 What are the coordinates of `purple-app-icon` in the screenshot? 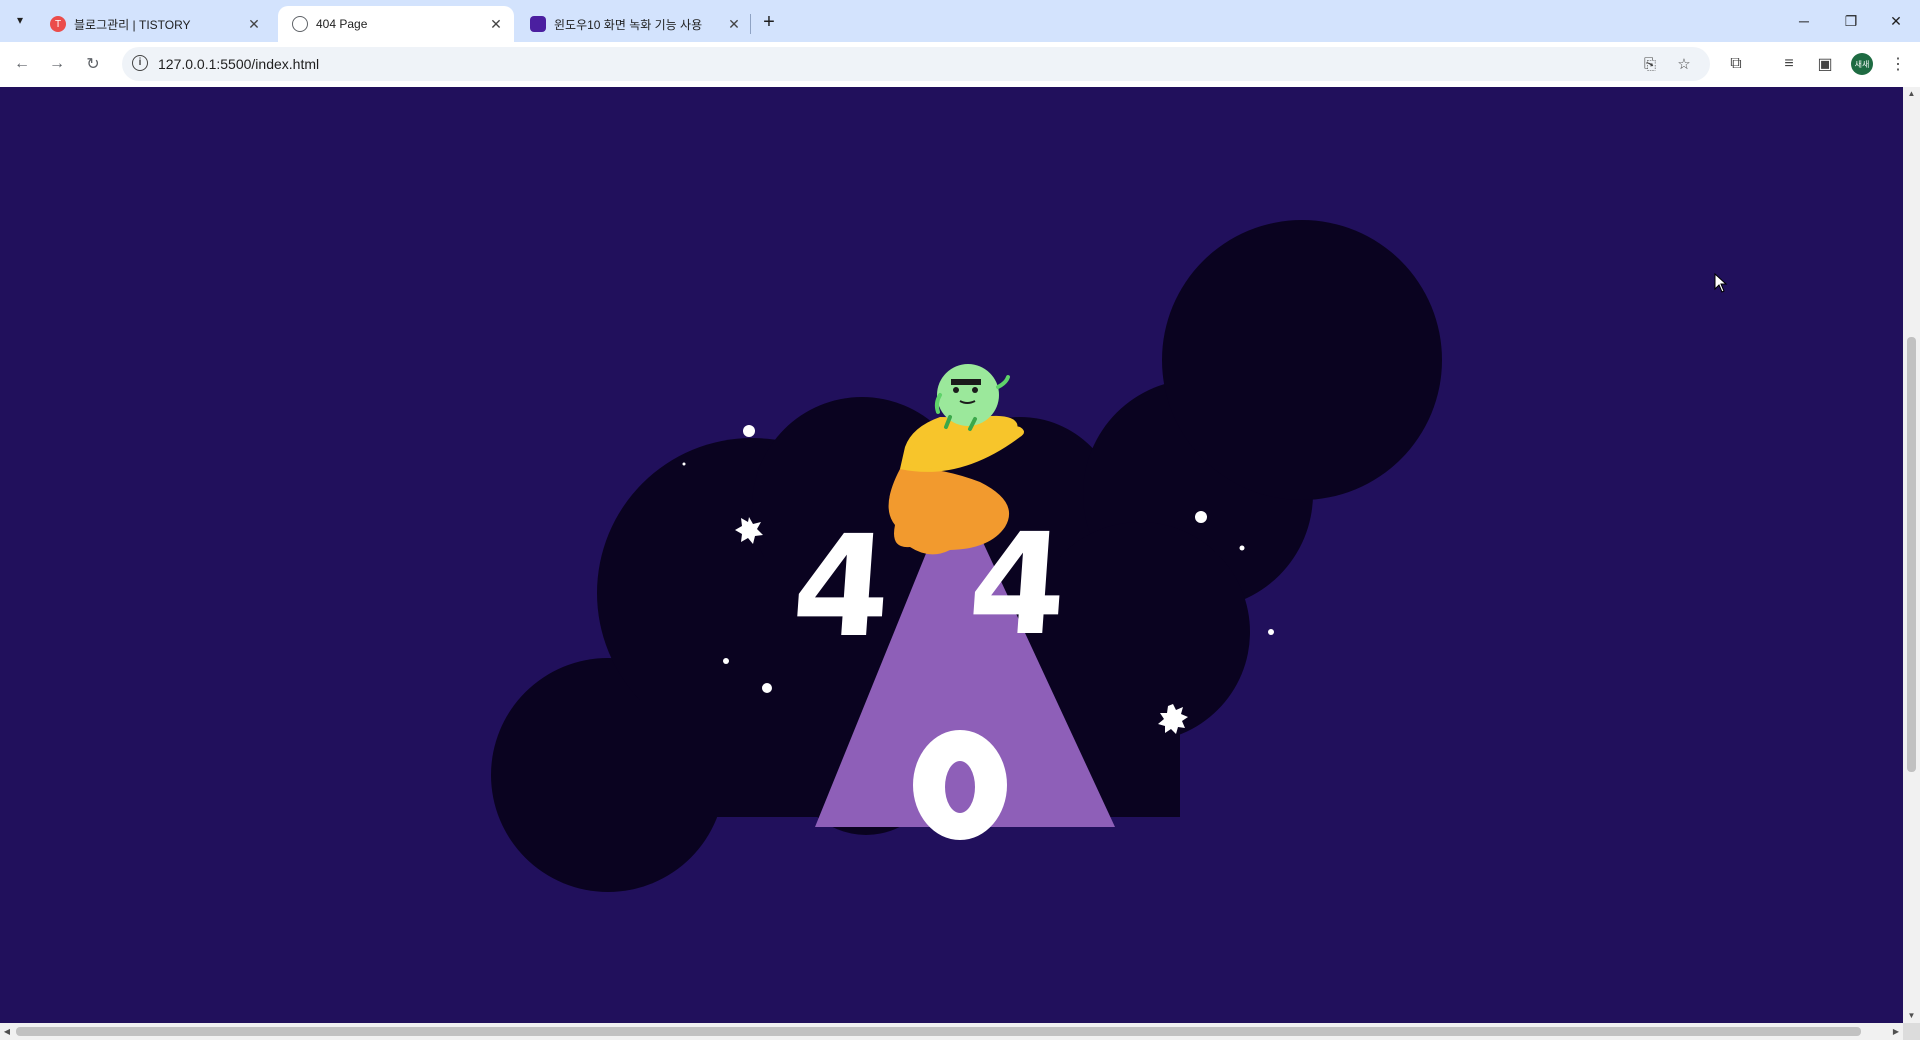 It's located at (538, 24).